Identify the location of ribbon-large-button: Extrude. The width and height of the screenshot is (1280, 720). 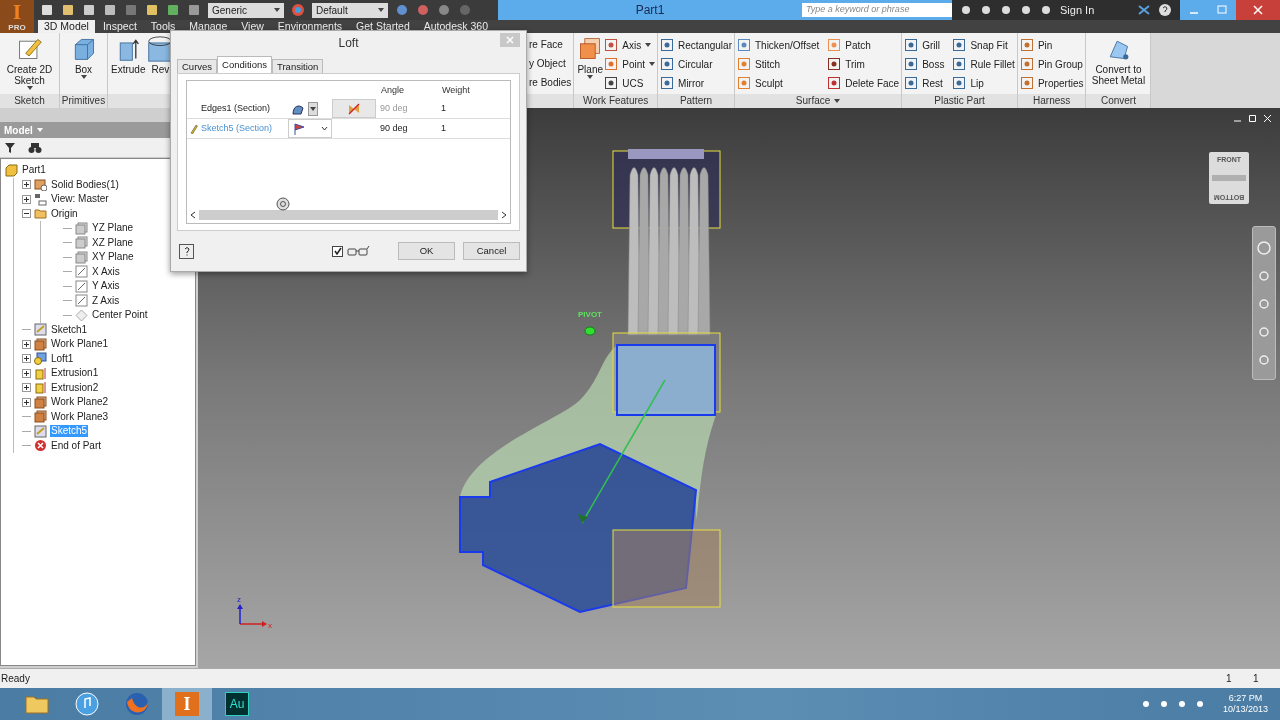
(128, 55).